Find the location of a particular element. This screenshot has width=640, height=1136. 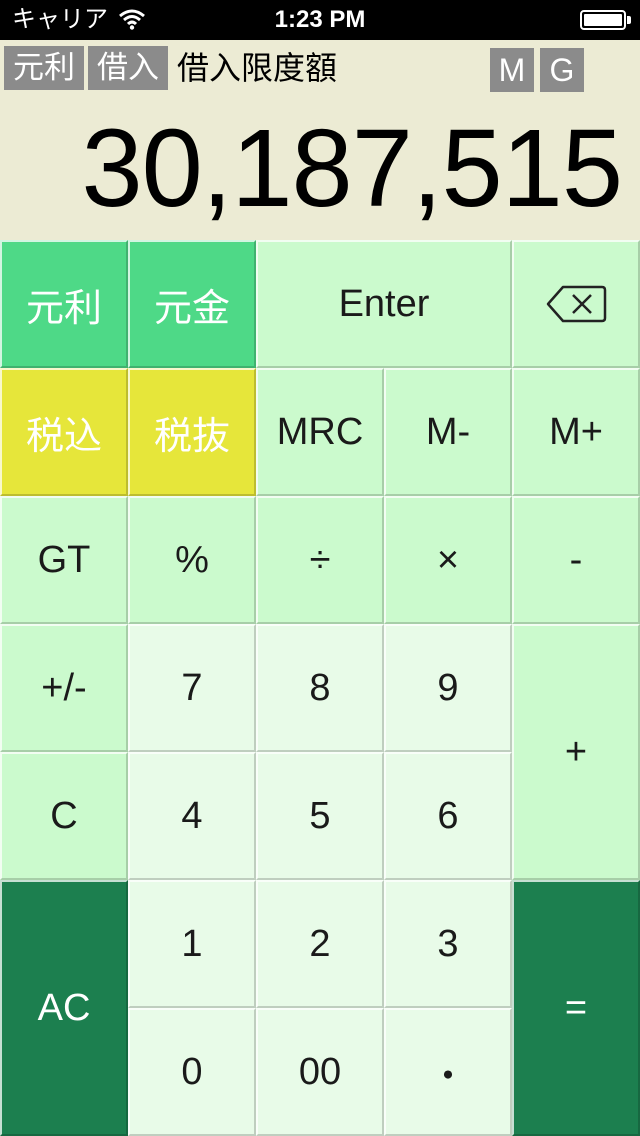

digit-5-button: 5 is located at coordinates (320, 816).